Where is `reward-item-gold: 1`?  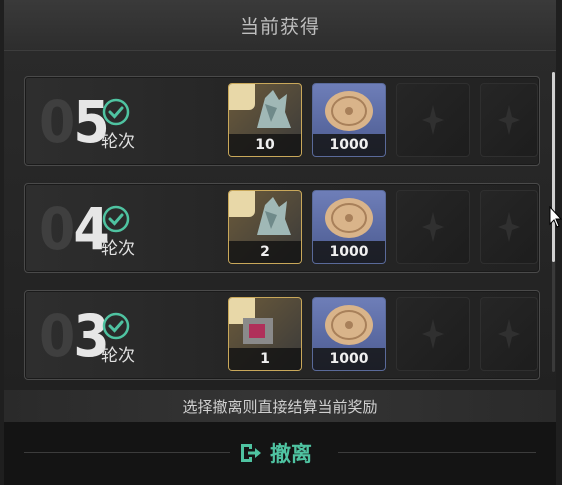
reward-item-gold: 1 is located at coordinates (265, 334).